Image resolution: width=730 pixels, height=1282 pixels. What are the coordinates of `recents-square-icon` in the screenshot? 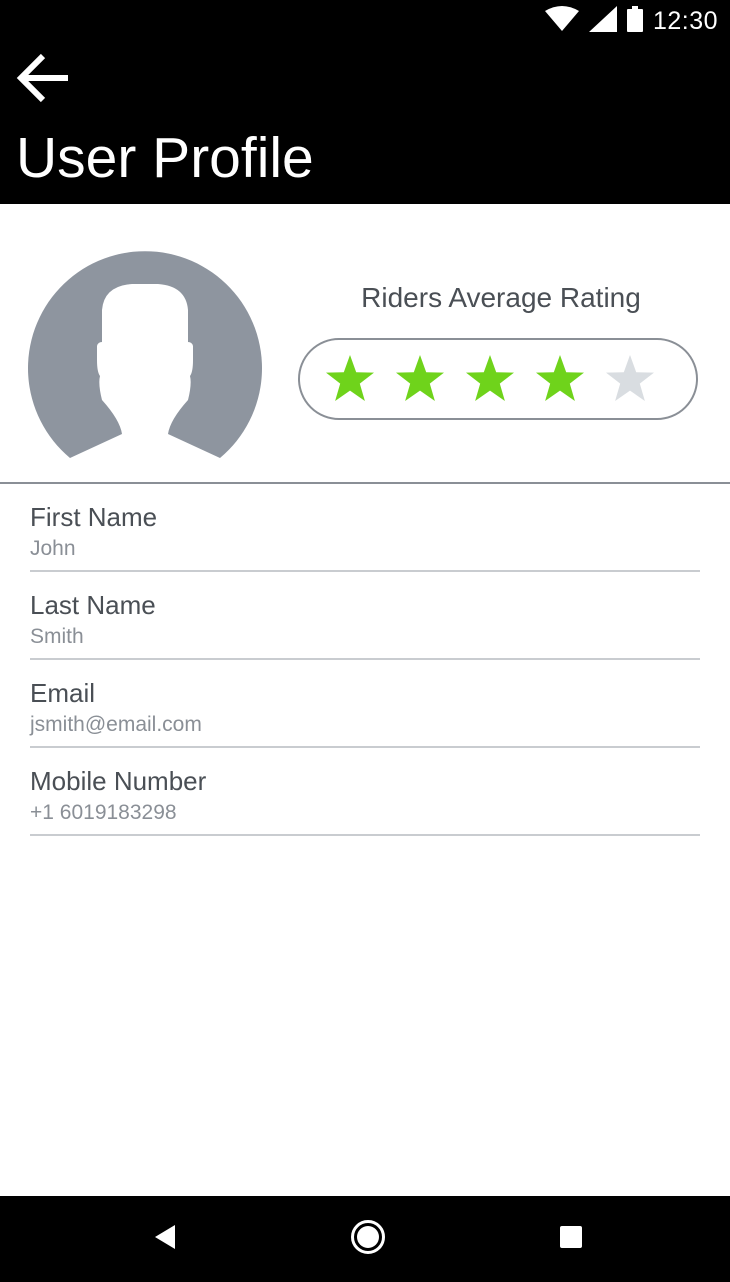 It's located at (571, 1239).